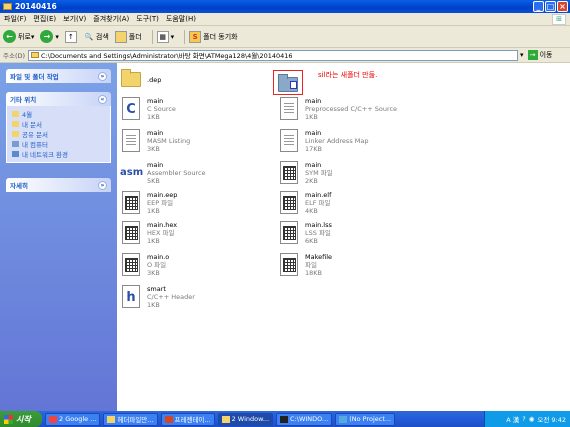  I want to click on file-item: asm main Assembler Source 5KB, so click(195, 173).